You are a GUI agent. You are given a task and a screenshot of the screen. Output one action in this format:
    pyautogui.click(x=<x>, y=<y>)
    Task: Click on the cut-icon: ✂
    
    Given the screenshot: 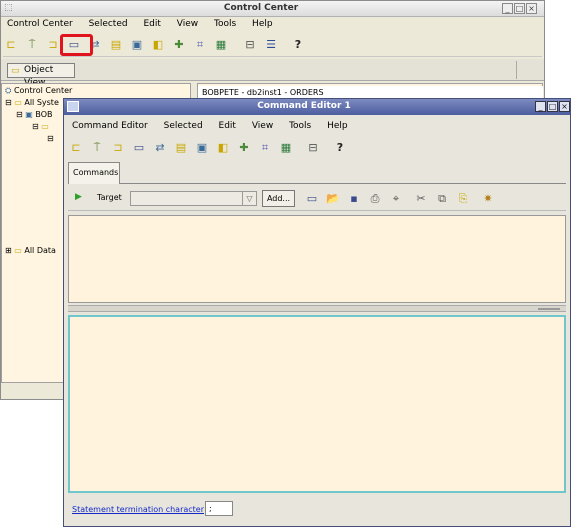 What is the action you would take?
    pyautogui.click(x=421, y=199)
    